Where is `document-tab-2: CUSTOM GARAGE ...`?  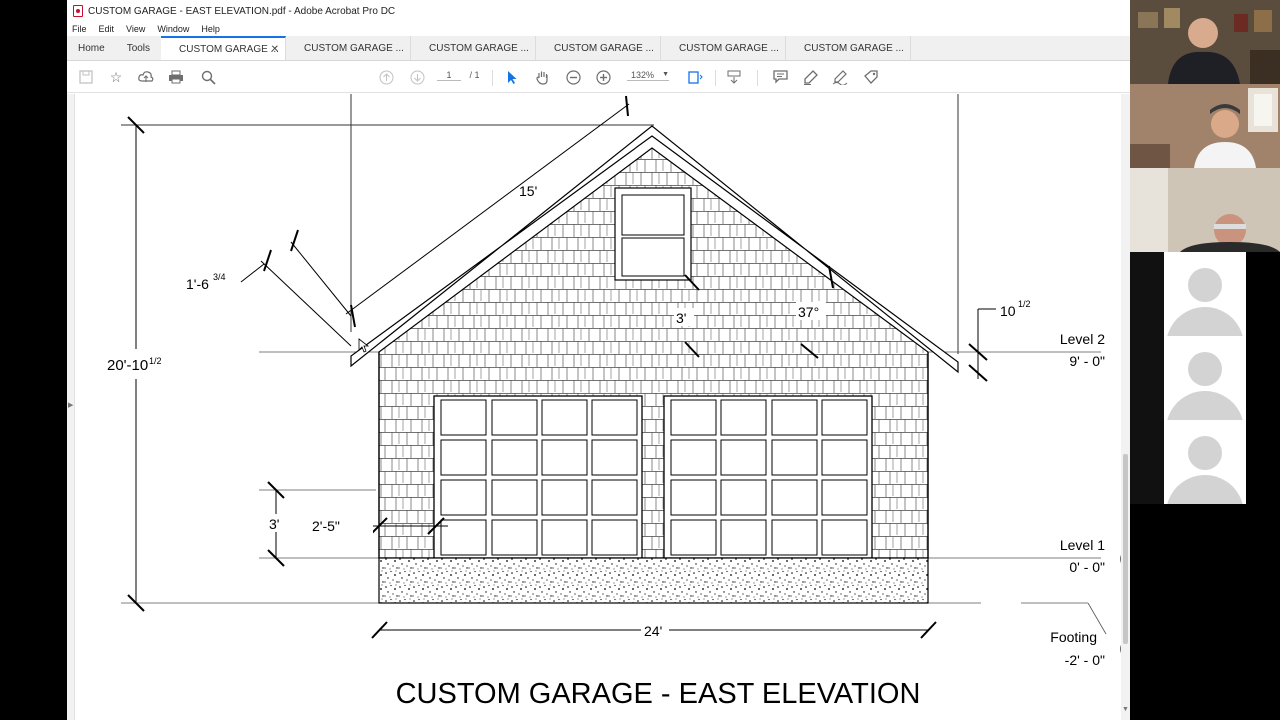
document-tab-2: CUSTOM GARAGE ... is located at coordinates (349, 48).